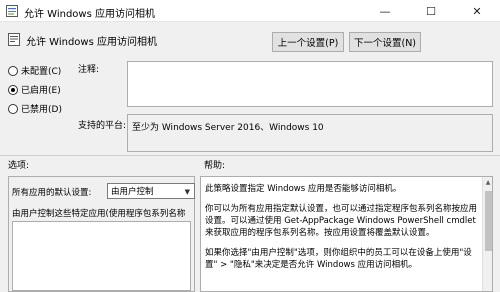 The image size is (500, 292). What do you see at coordinates (385, 42) in the screenshot?
I see `next-setting-button: 下一个设置(N)` at bounding box center [385, 42].